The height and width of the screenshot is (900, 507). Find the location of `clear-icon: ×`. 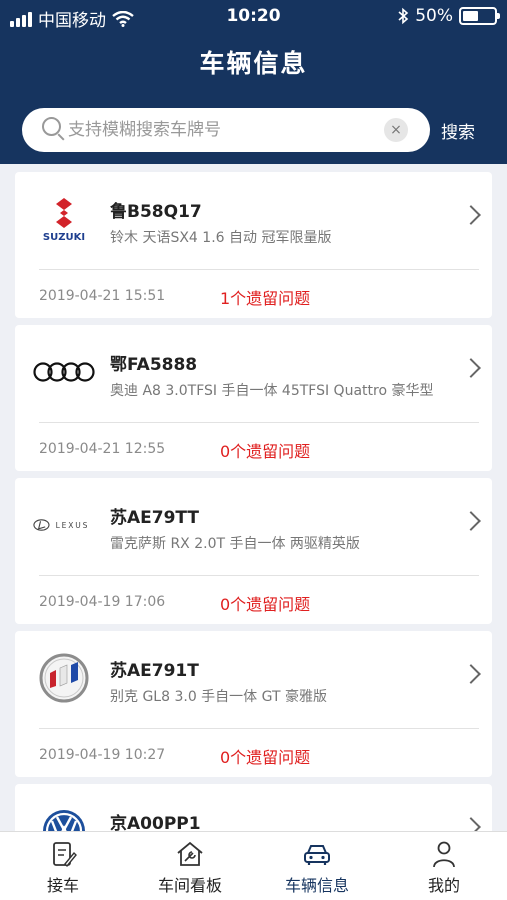

clear-icon: × is located at coordinates (396, 130).